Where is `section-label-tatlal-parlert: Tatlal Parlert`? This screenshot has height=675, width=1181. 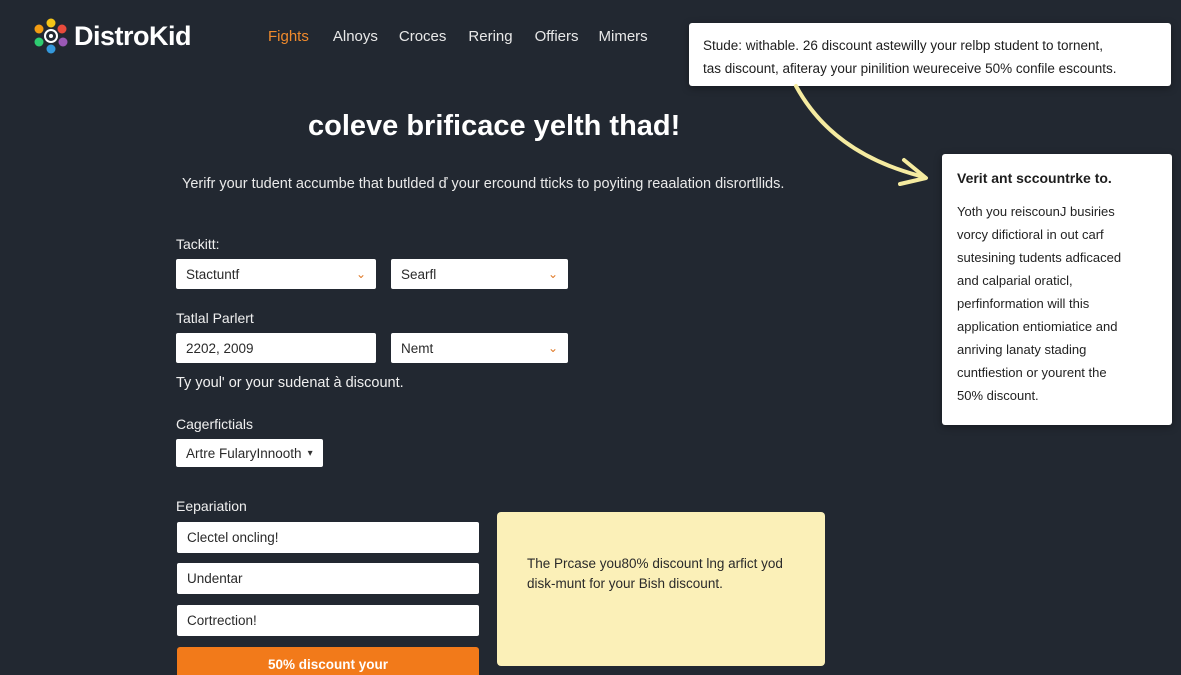 section-label-tatlal-parlert: Tatlal Parlert is located at coordinates (215, 318).